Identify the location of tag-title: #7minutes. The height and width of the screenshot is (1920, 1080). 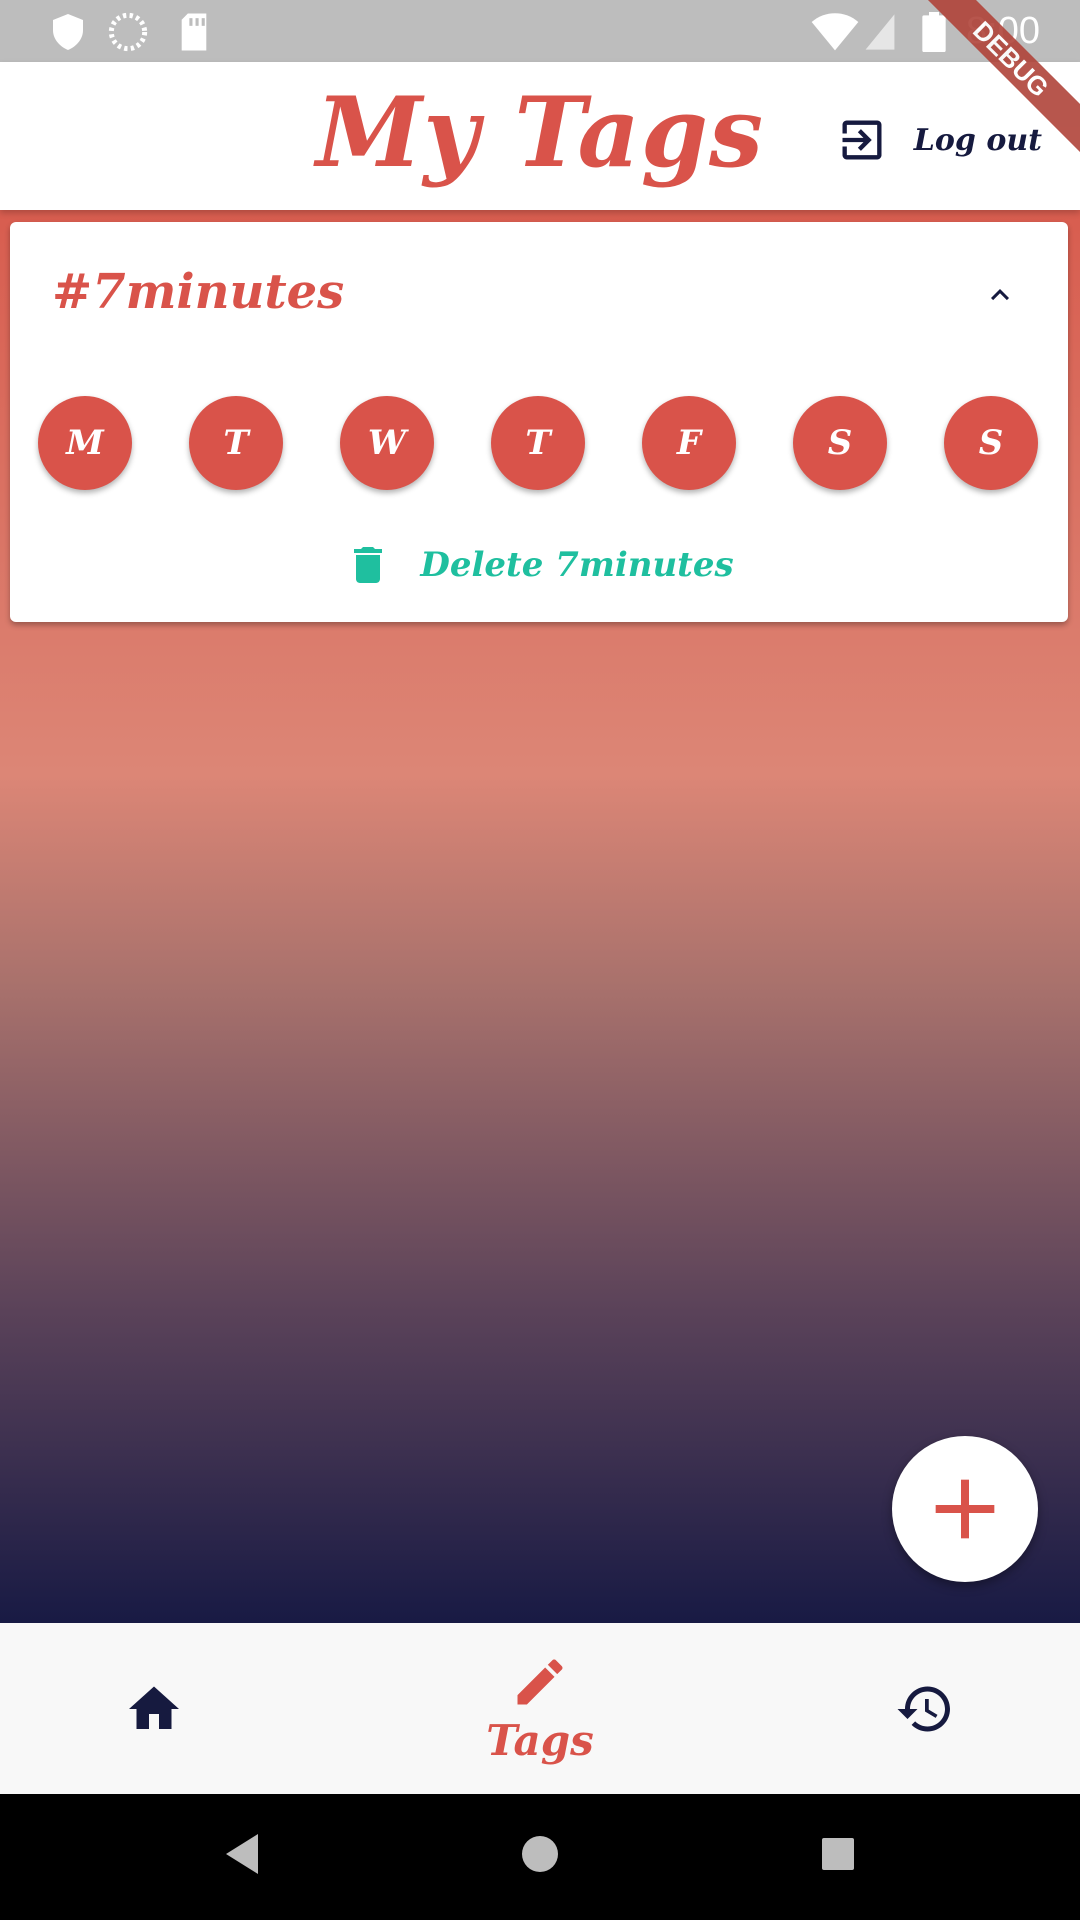
(198, 292).